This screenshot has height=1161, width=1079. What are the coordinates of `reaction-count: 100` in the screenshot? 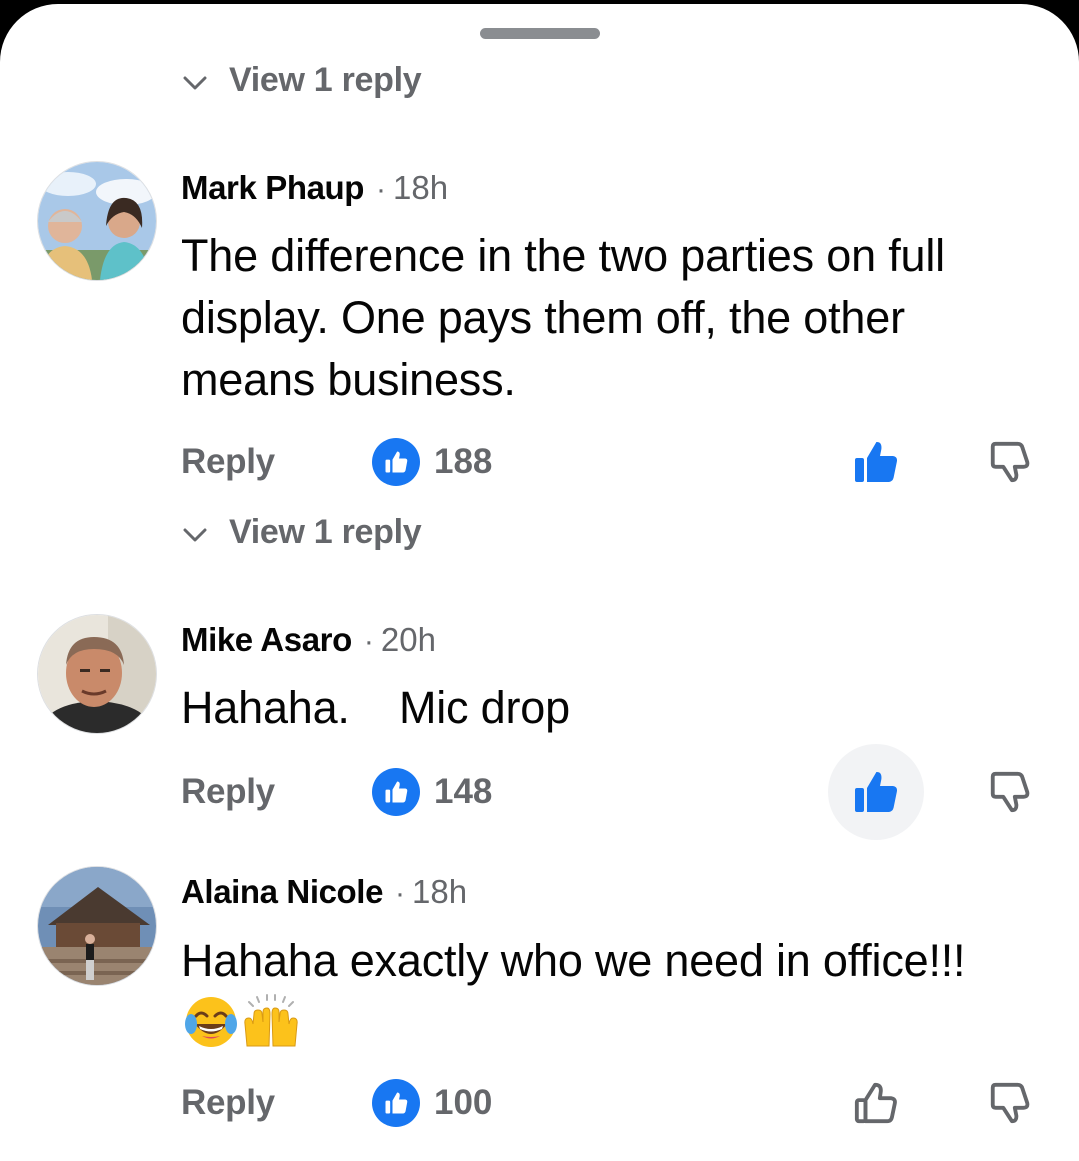 It's located at (463, 1102).